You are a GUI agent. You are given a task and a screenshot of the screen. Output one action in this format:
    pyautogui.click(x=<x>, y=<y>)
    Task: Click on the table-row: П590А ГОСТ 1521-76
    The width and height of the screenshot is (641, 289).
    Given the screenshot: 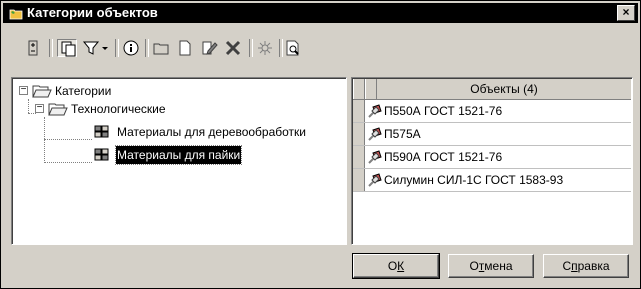 What is the action you would take?
    pyautogui.click(x=492, y=157)
    